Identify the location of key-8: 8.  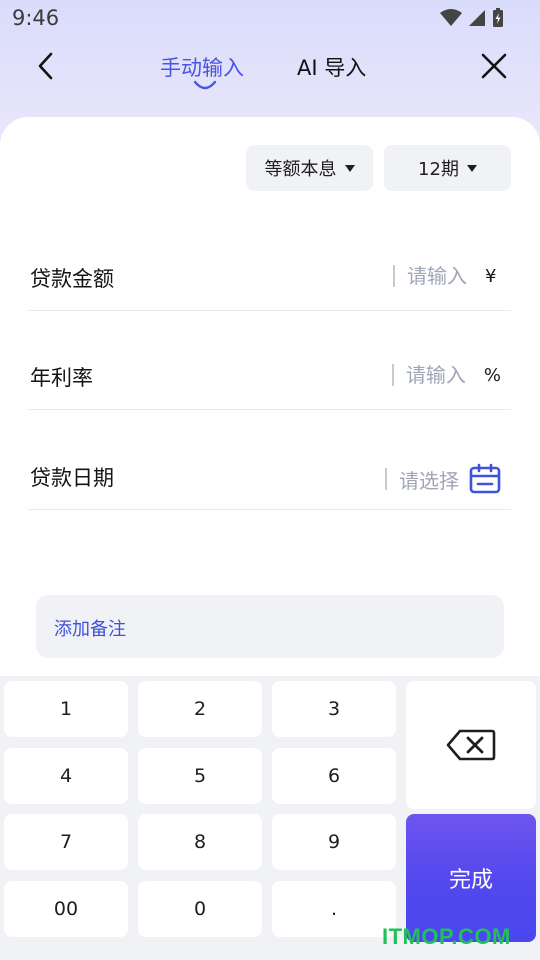
(200, 842).